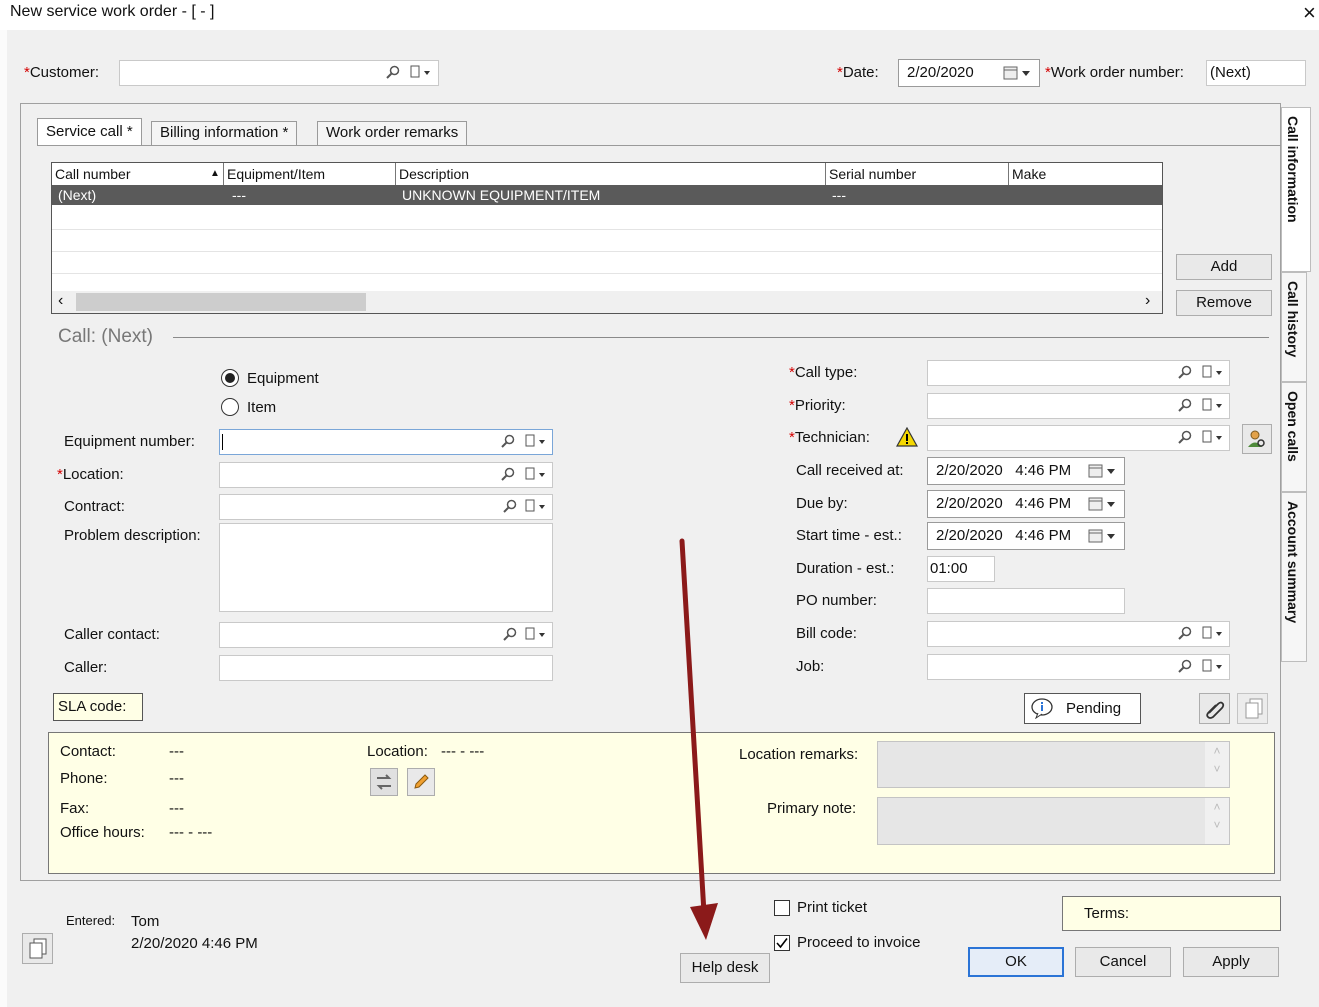 This screenshot has width=1319, height=1007. I want to click on priority-input, so click(1078, 406).